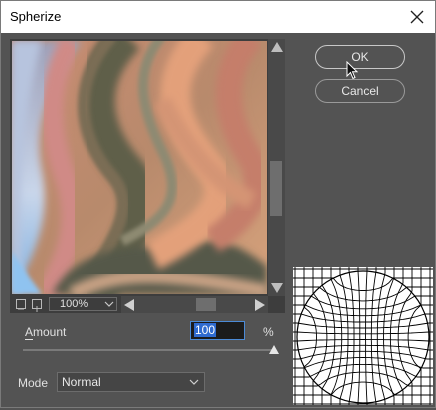 The height and width of the screenshot is (410, 436). I want to click on arrow-down-icon, so click(277, 288).